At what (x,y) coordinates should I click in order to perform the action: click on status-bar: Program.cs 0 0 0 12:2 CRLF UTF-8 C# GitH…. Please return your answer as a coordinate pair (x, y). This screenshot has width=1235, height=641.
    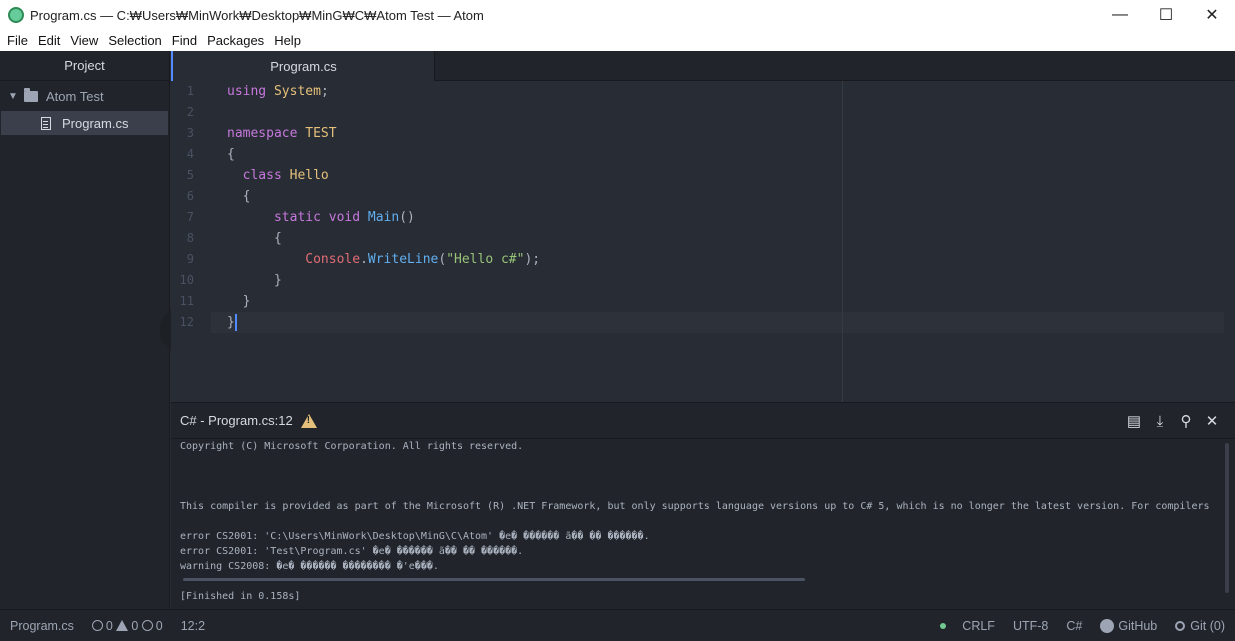
    Looking at the image, I should click on (617, 625).